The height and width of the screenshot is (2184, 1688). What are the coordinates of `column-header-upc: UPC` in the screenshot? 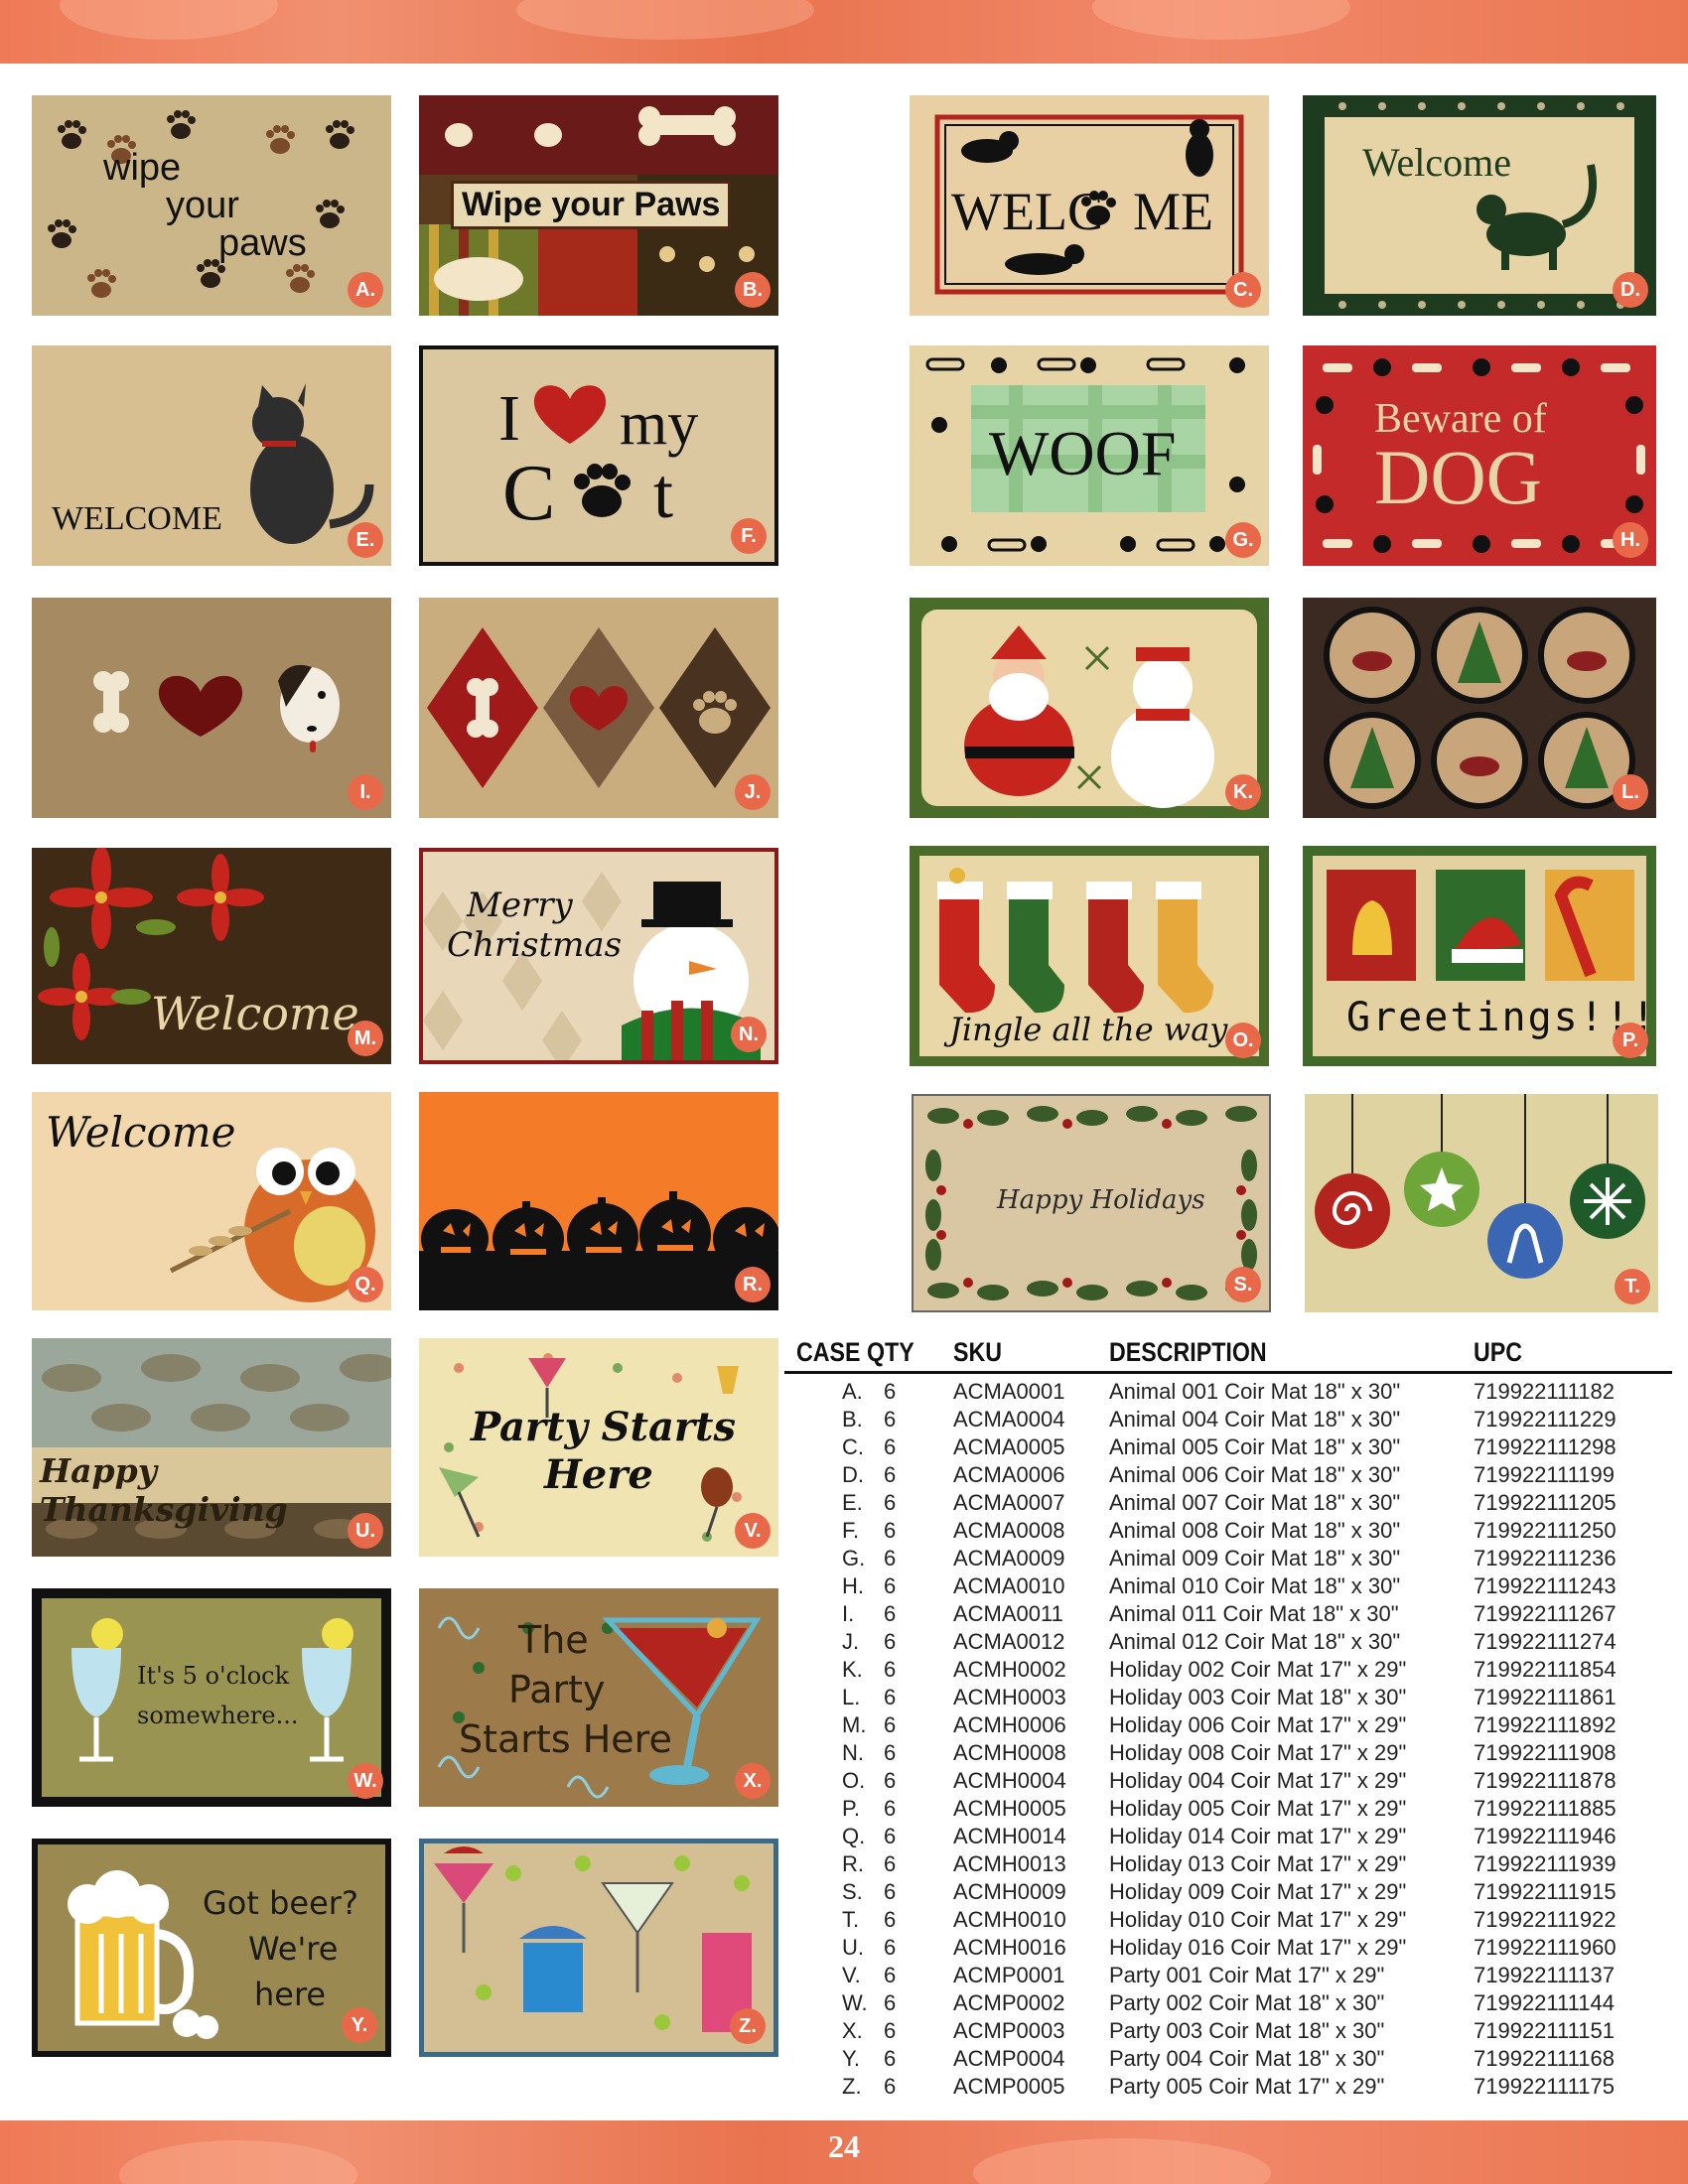 It's located at (1498, 1352).